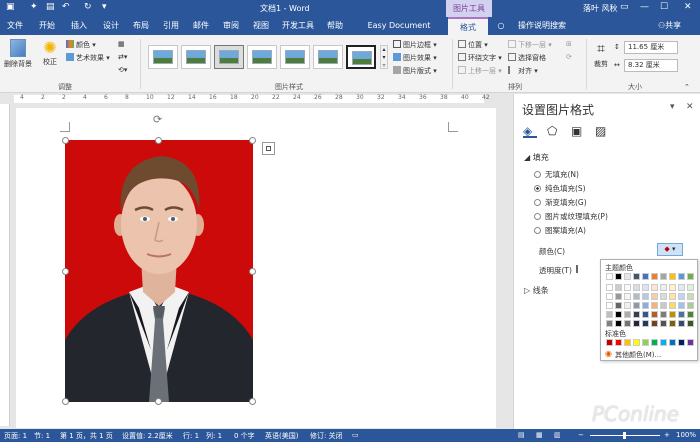 This screenshot has height=442, width=700. What do you see at coordinates (571, 216) in the screenshot?
I see `picture-texture-fill-option: 图片或纹理填充(P)` at bounding box center [571, 216].